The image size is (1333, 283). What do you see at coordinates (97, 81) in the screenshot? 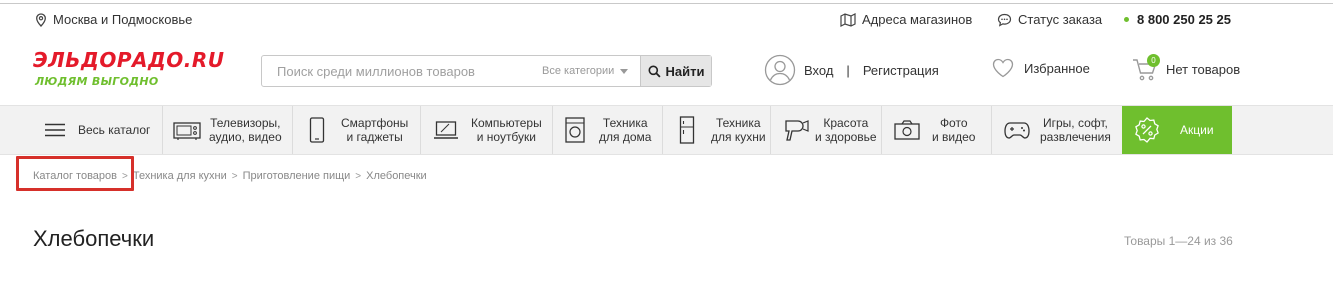
I see `logo-slogan: ЛЮДЯМ ВЫГОДНО` at bounding box center [97, 81].